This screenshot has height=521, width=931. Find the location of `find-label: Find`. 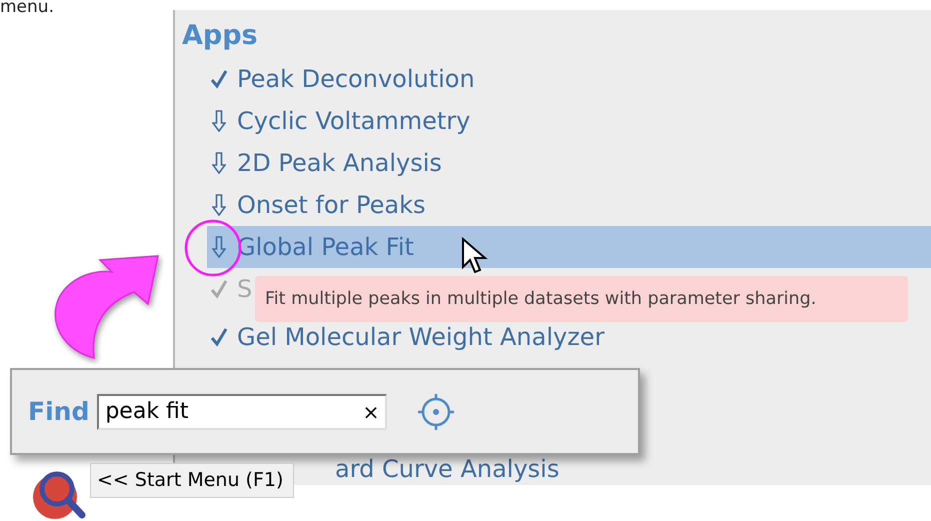

find-label: Find is located at coordinates (59, 411).